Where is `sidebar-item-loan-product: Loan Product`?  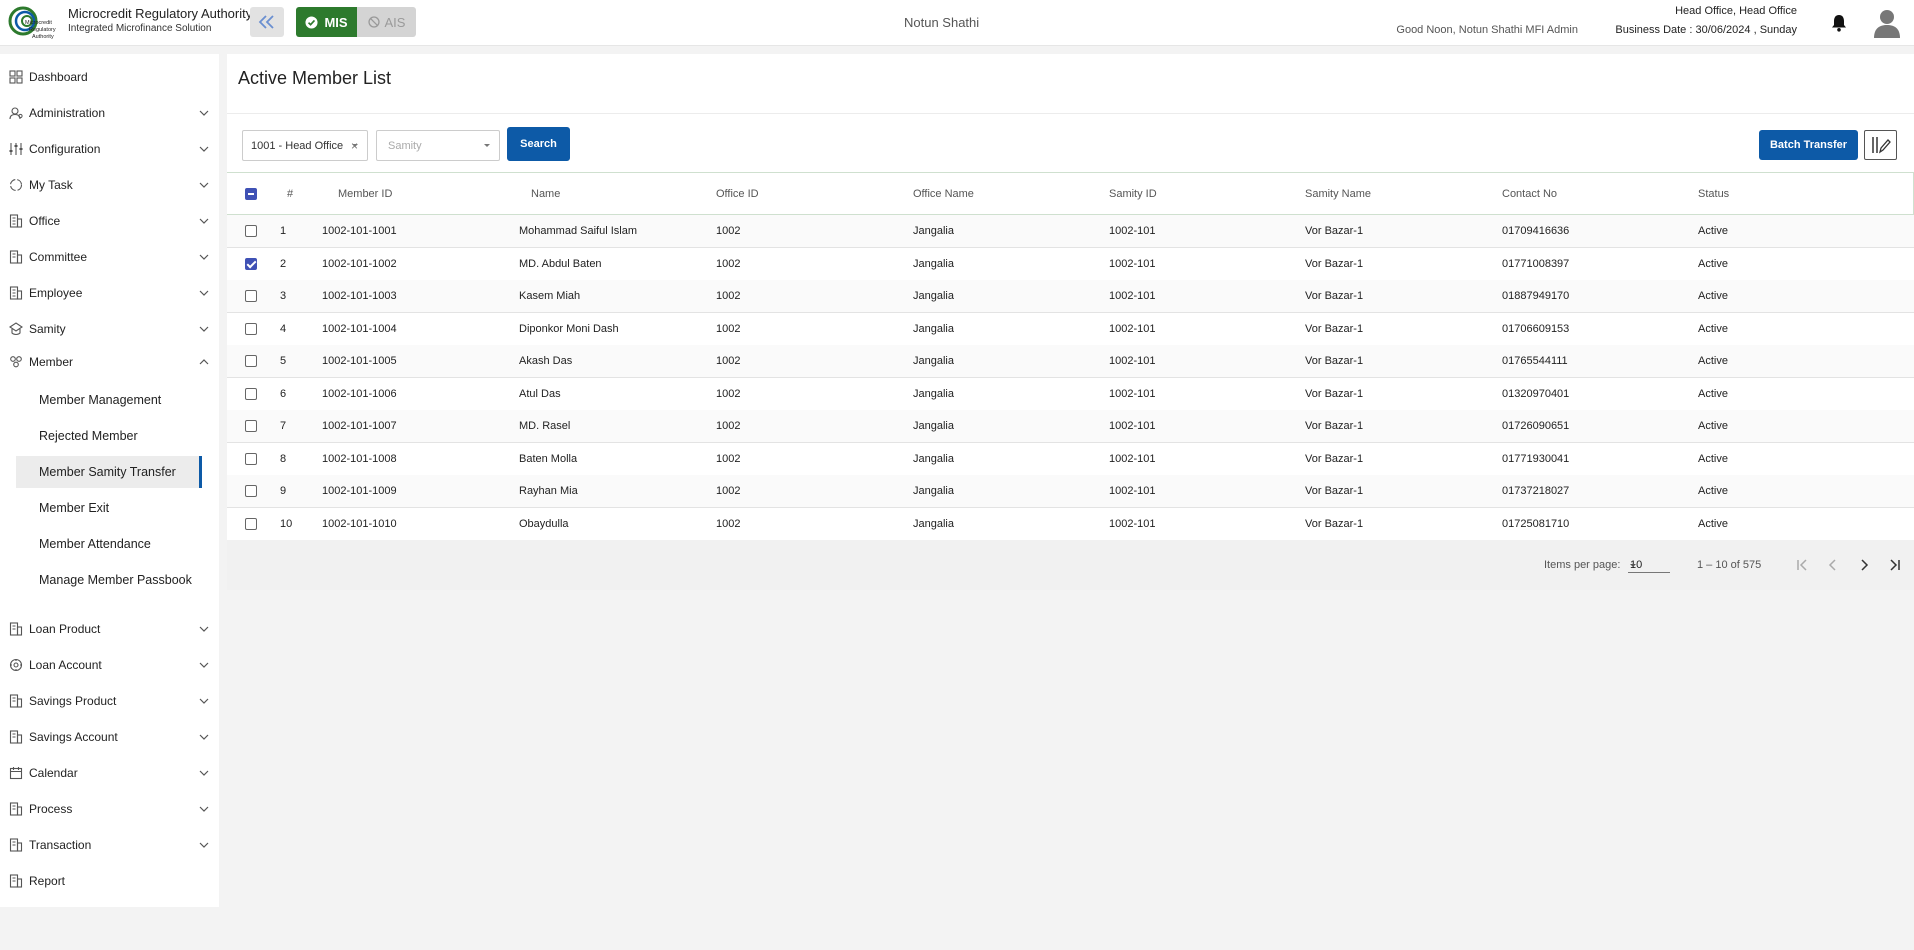 sidebar-item-loan-product: Loan Product is located at coordinates (109, 629).